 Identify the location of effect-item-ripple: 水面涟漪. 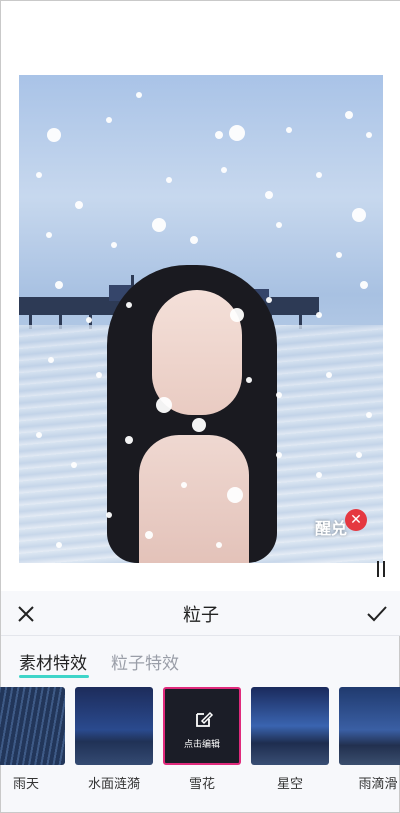
(114, 740).